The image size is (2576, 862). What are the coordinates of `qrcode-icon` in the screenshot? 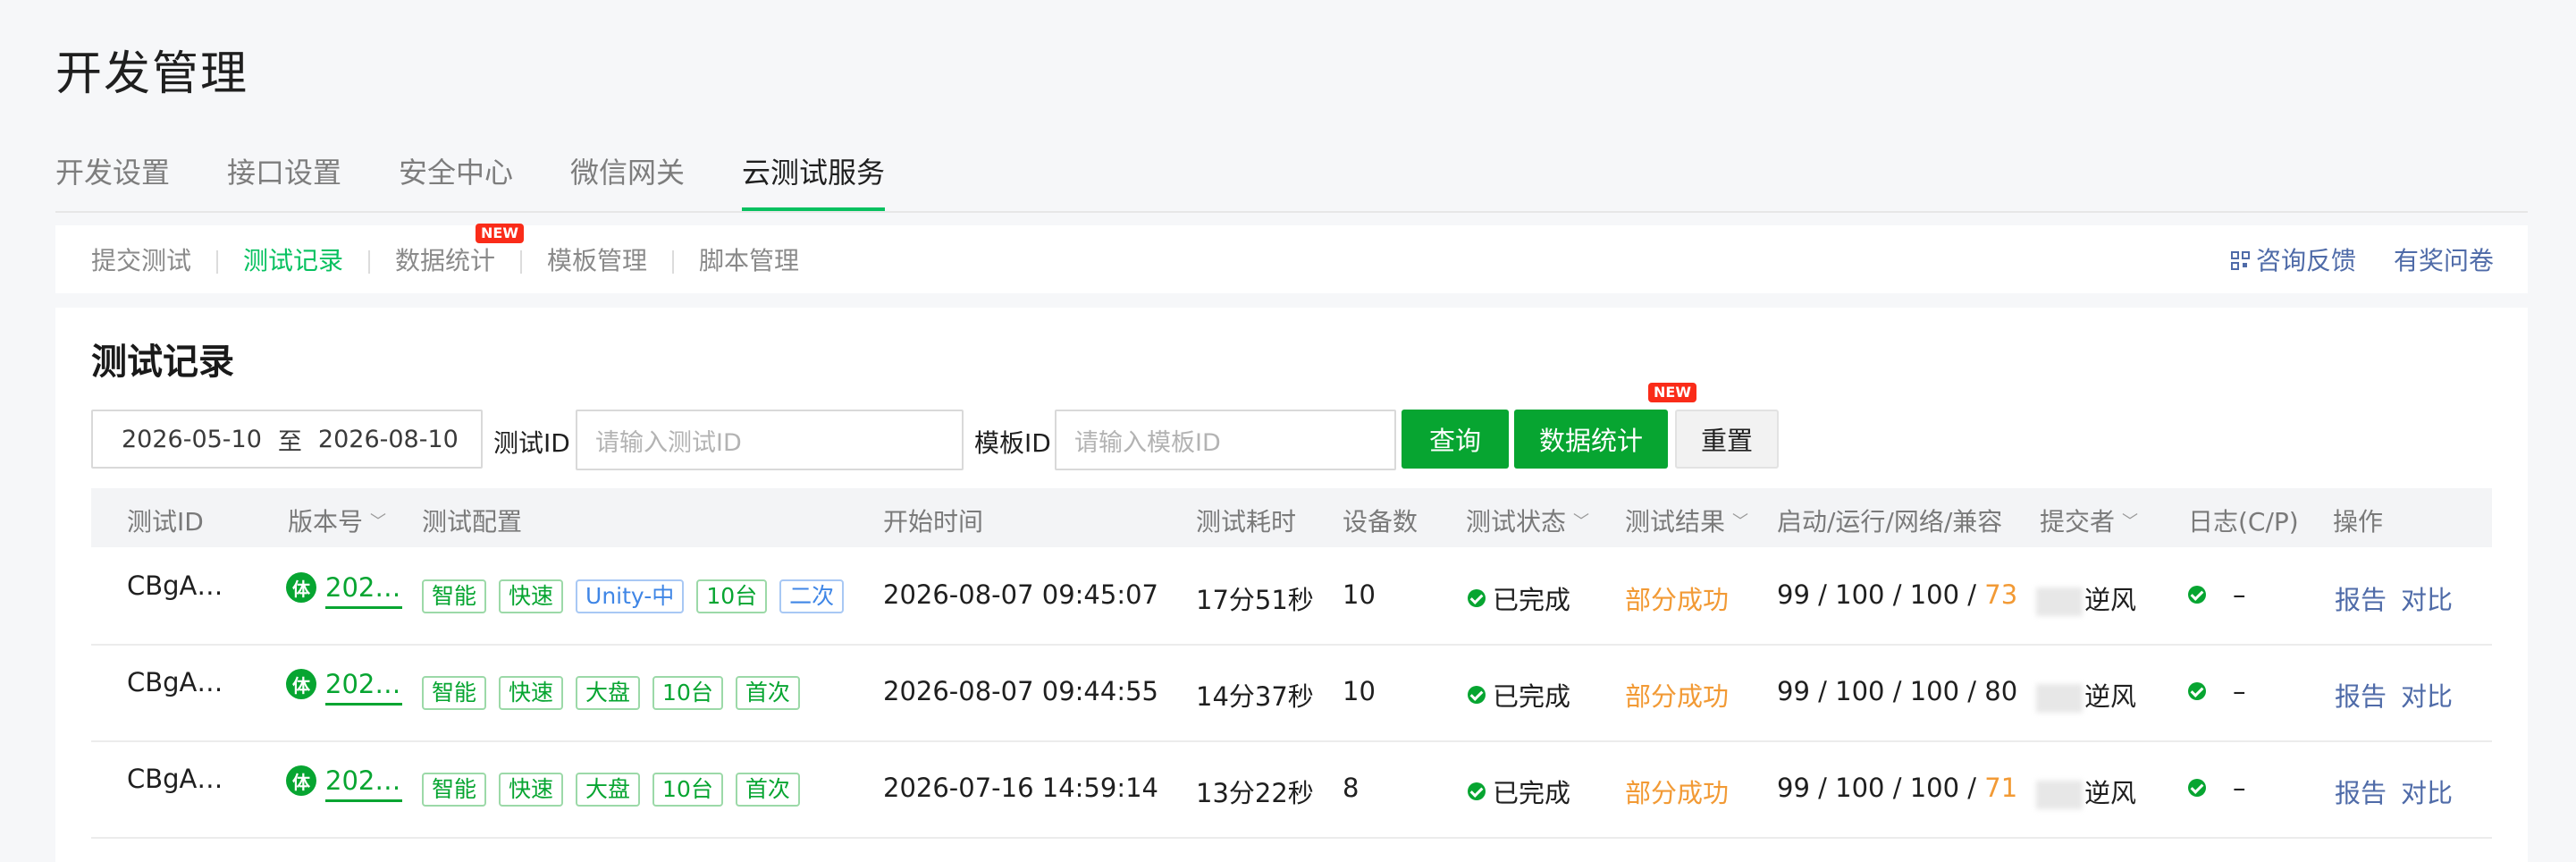 It's located at (2241, 261).